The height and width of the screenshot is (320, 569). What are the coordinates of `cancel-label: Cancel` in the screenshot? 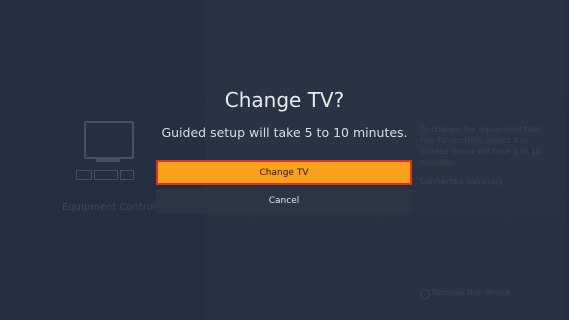 It's located at (284, 201).